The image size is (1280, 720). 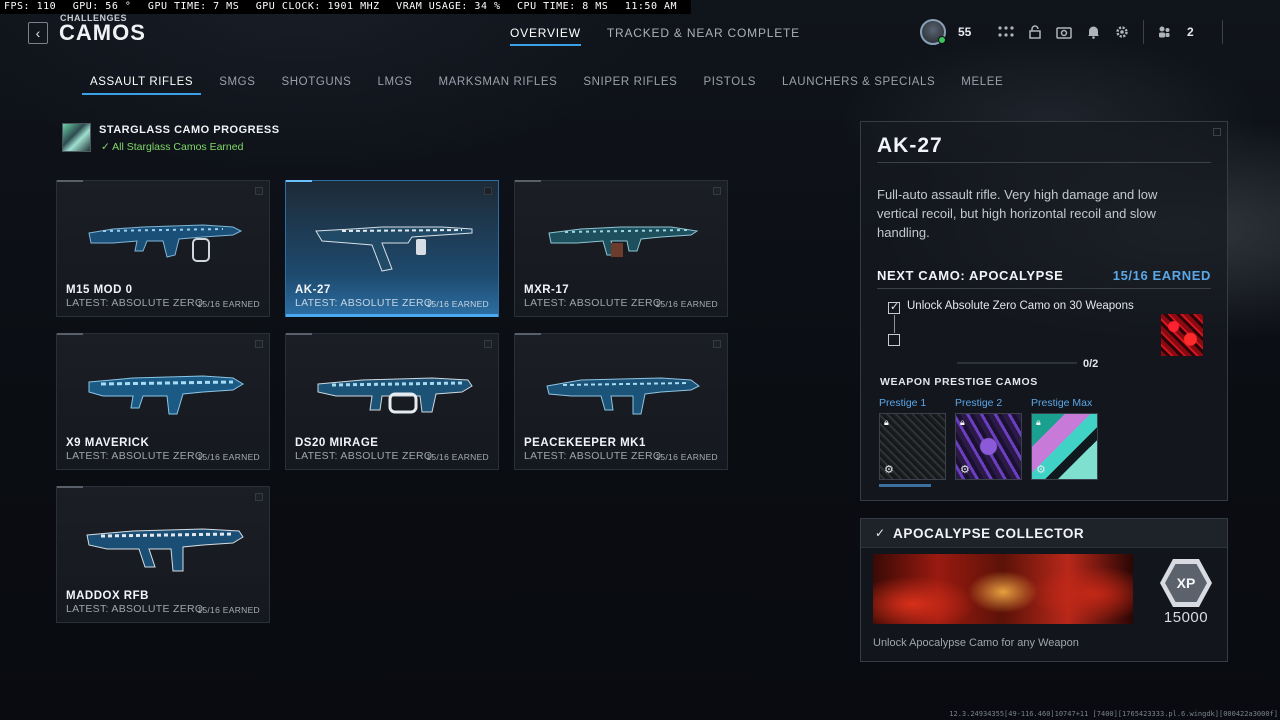 What do you see at coordinates (189, 130) in the screenshot?
I see `starglass-title: STARGLASS CAMO PROGRESS` at bounding box center [189, 130].